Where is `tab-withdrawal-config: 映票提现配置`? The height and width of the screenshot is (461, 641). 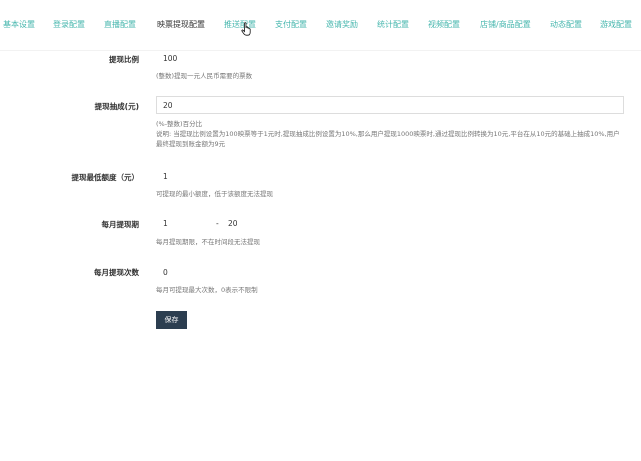
tab-withdrawal-config: 映票提现配置 is located at coordinates (181, 24).